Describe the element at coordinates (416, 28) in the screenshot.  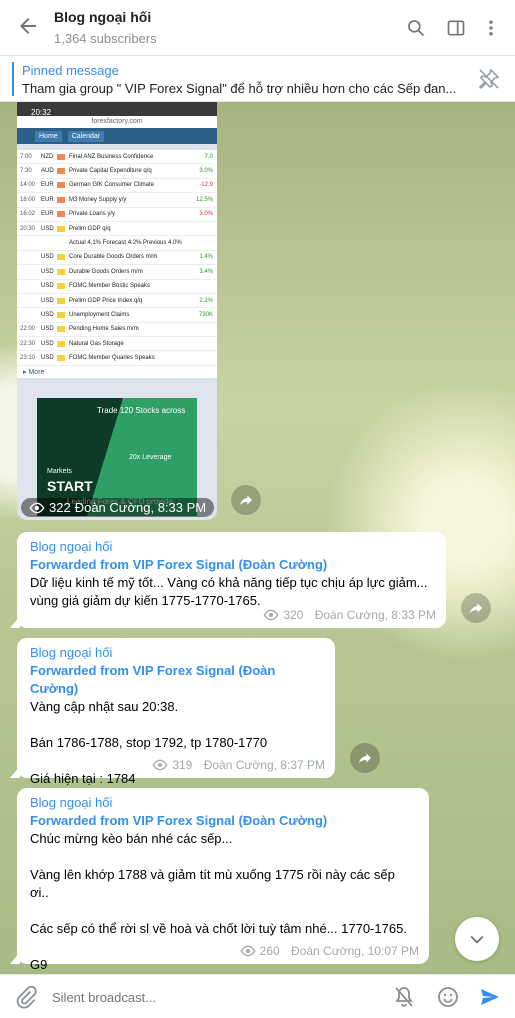
I see `search-icon` at that location.